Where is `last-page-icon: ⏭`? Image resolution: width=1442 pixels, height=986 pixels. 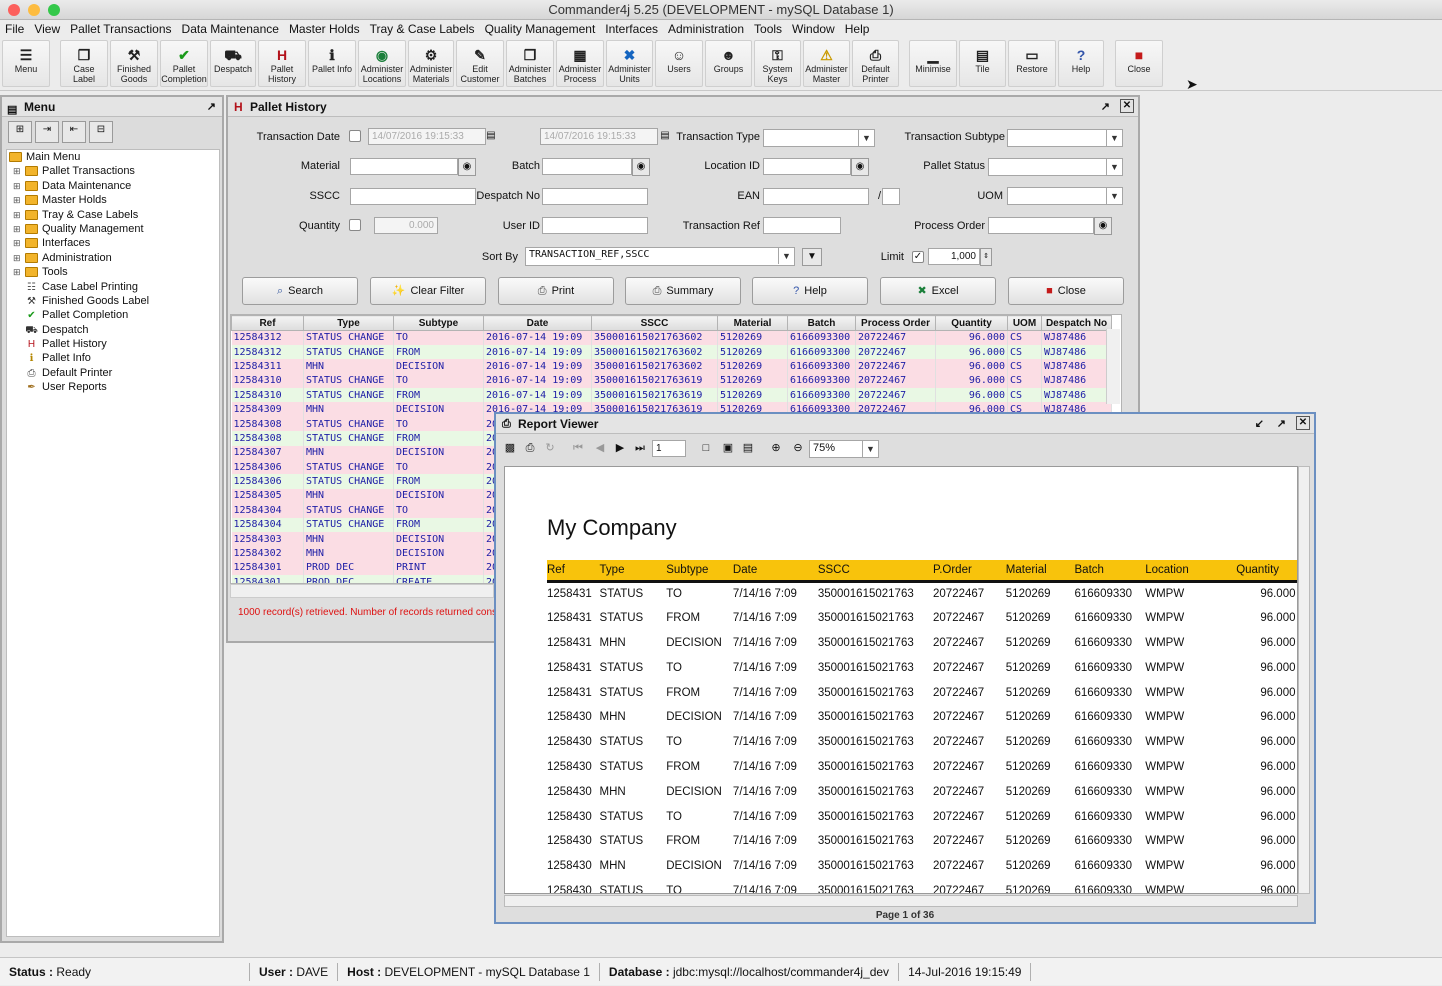
last-page-icon: ⏭ is located at coordinates (640, 449).